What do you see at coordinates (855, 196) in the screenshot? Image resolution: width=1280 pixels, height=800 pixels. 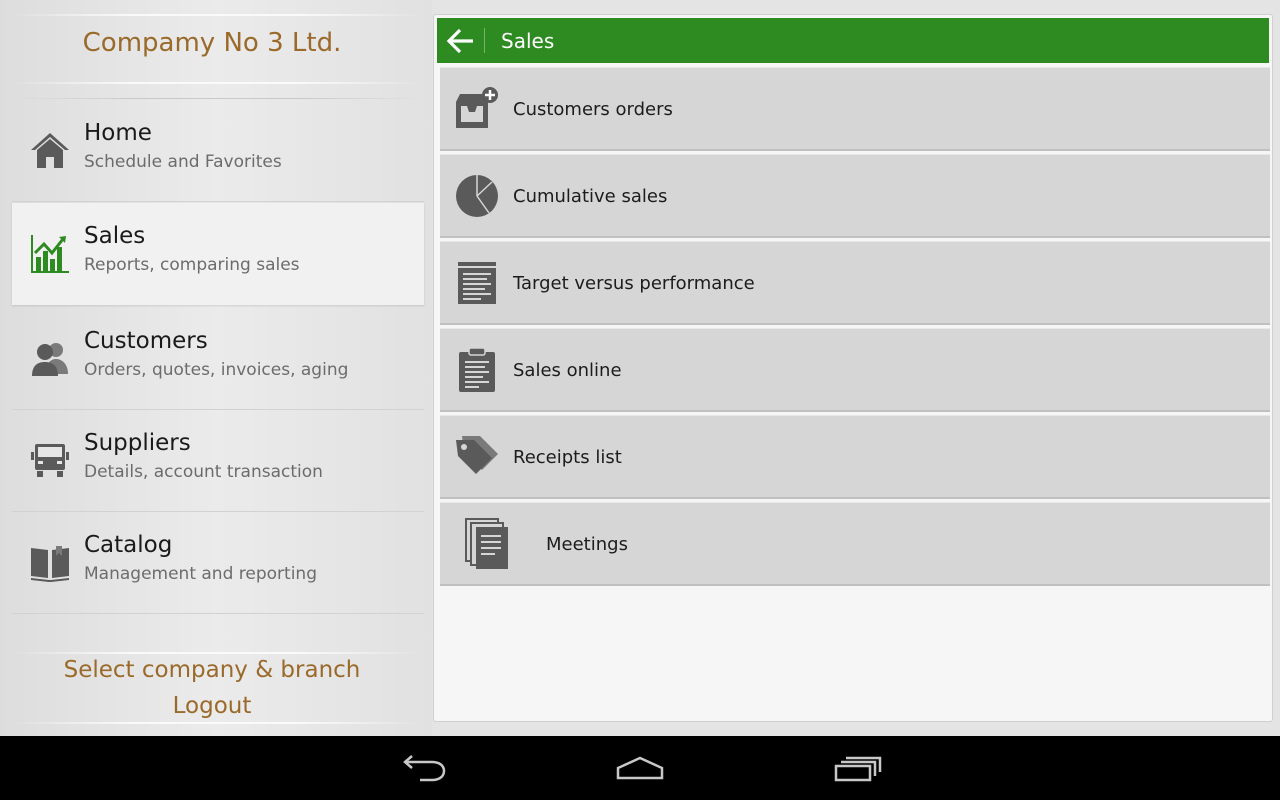 I see `list-item-cumulative-sales: Cumulative sales` at bounding box center [855, 196].